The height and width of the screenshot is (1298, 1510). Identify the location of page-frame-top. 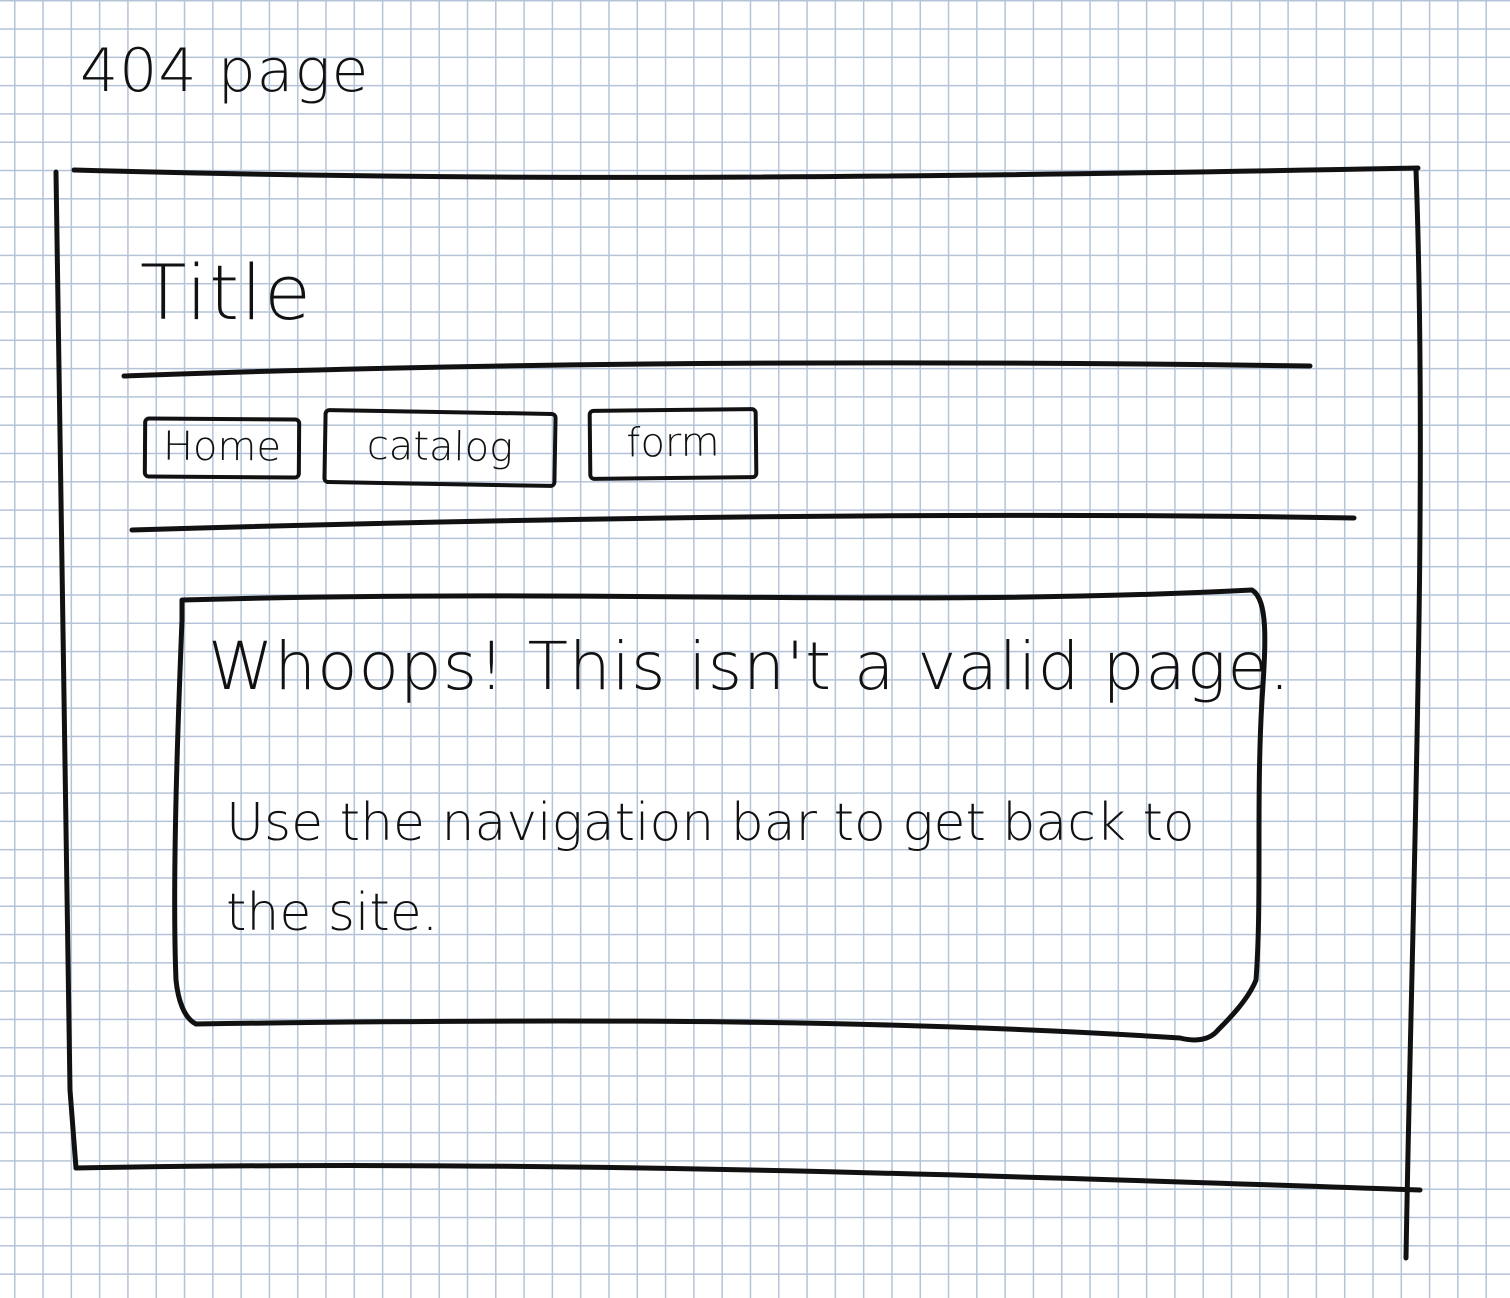
(746, 172).